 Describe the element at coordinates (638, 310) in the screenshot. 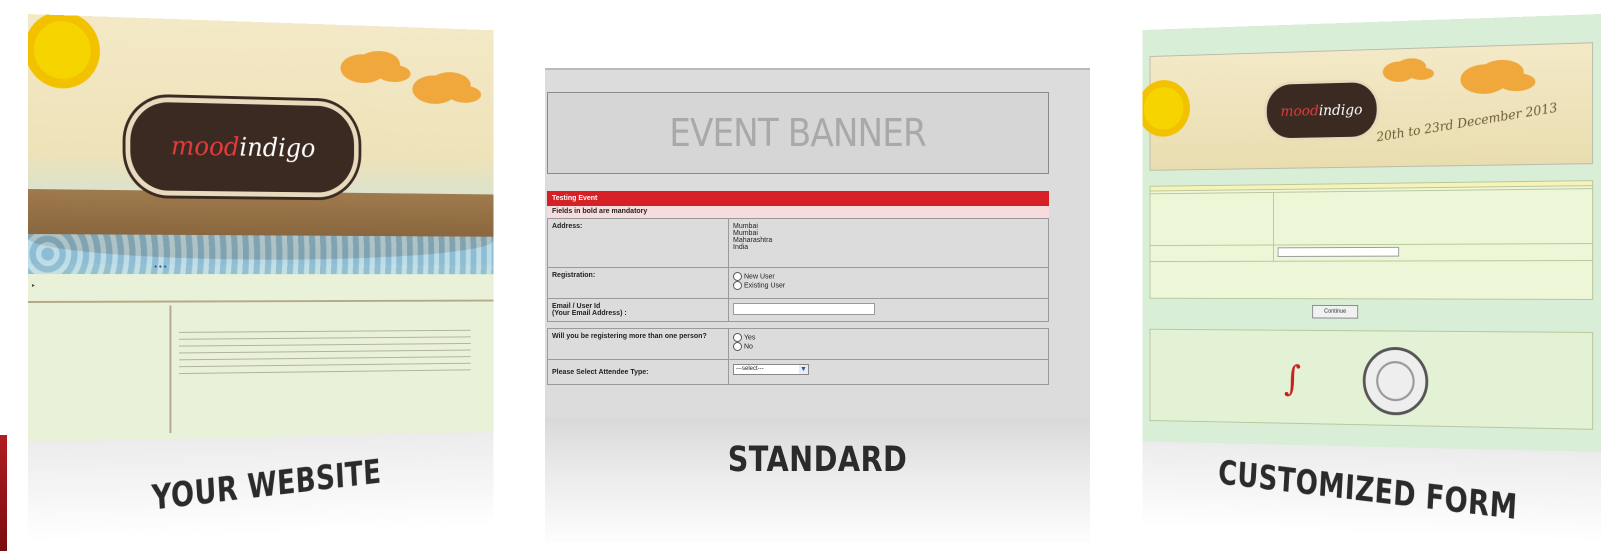

I see `email-label: Email / User Id (Your Email Address) :` at that location.